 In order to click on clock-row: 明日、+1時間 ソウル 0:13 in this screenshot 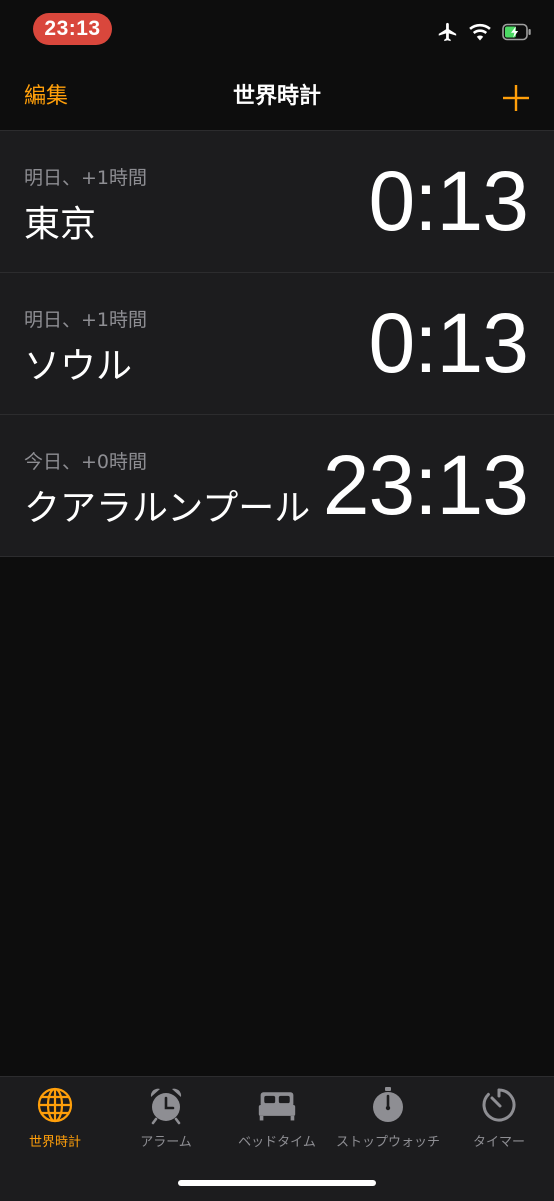, I will do `click(277, 344)`.